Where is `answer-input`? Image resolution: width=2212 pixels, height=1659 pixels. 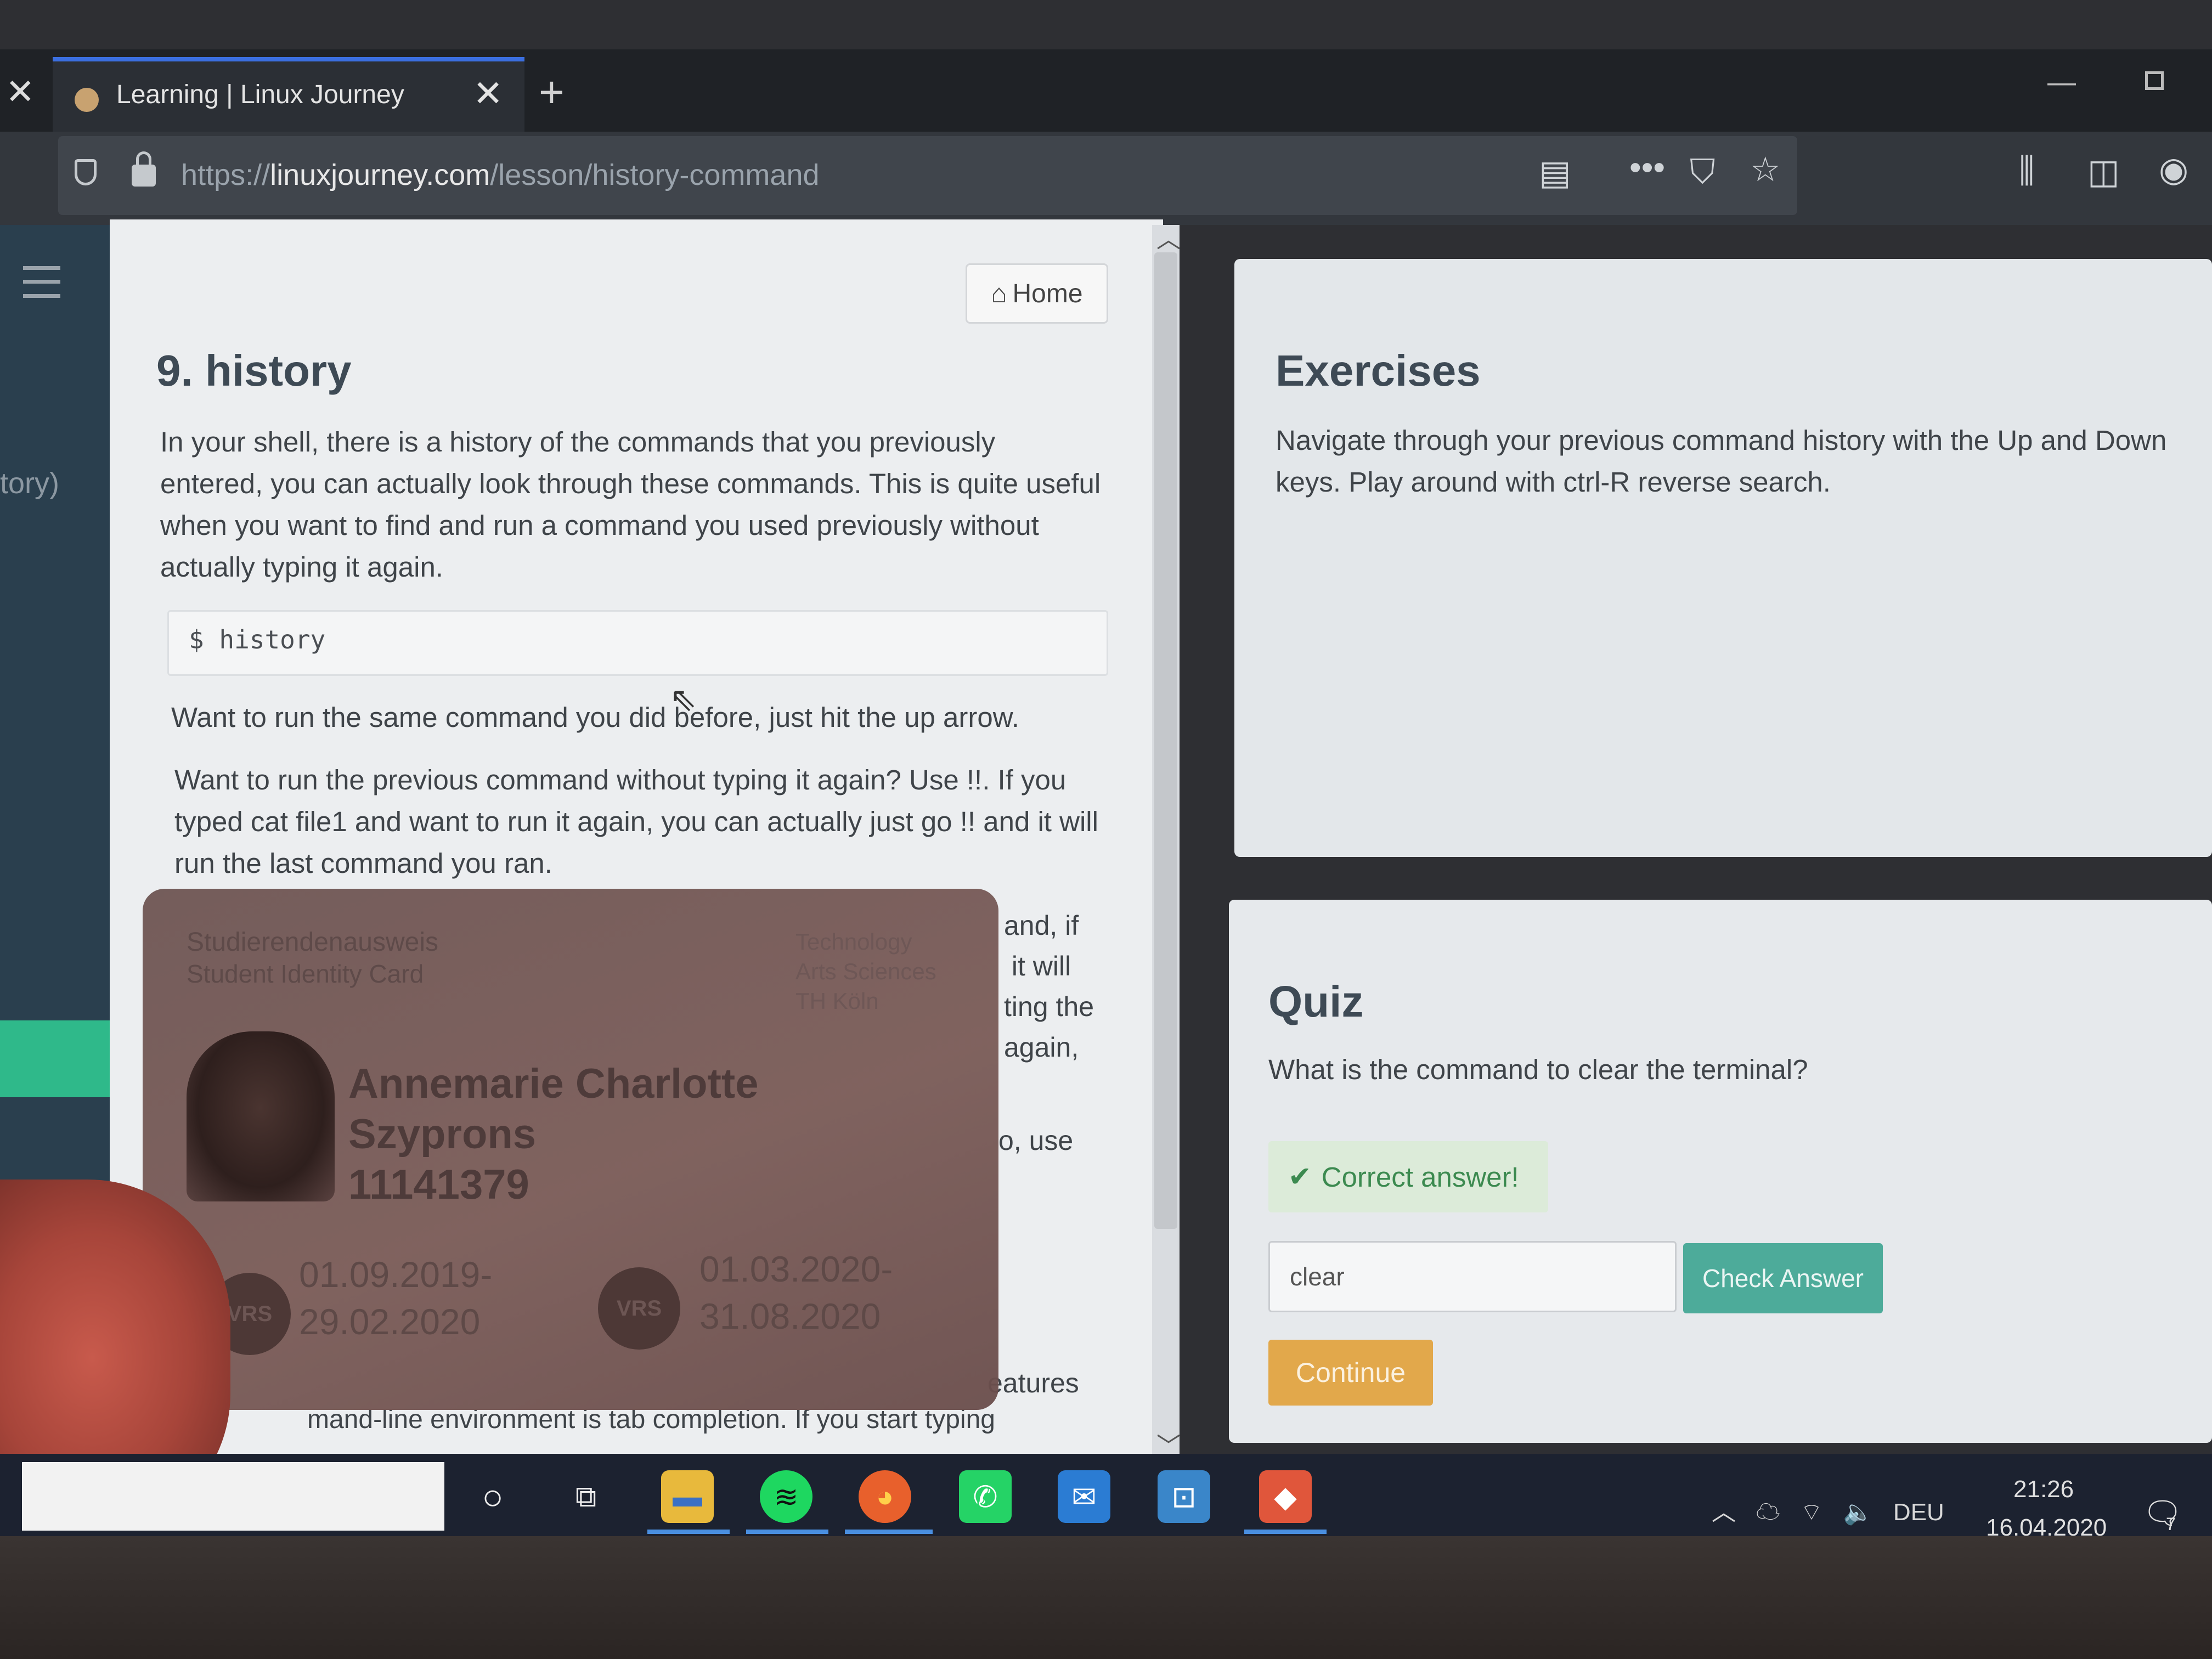 answer-input is located at coordinates (1472, 1276).